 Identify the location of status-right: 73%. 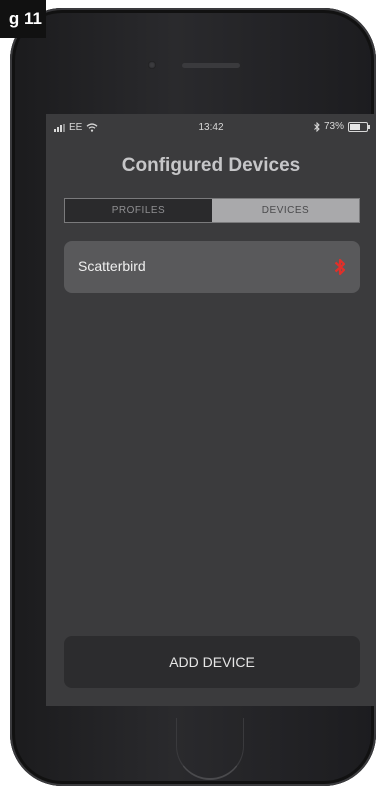
(342, 126).